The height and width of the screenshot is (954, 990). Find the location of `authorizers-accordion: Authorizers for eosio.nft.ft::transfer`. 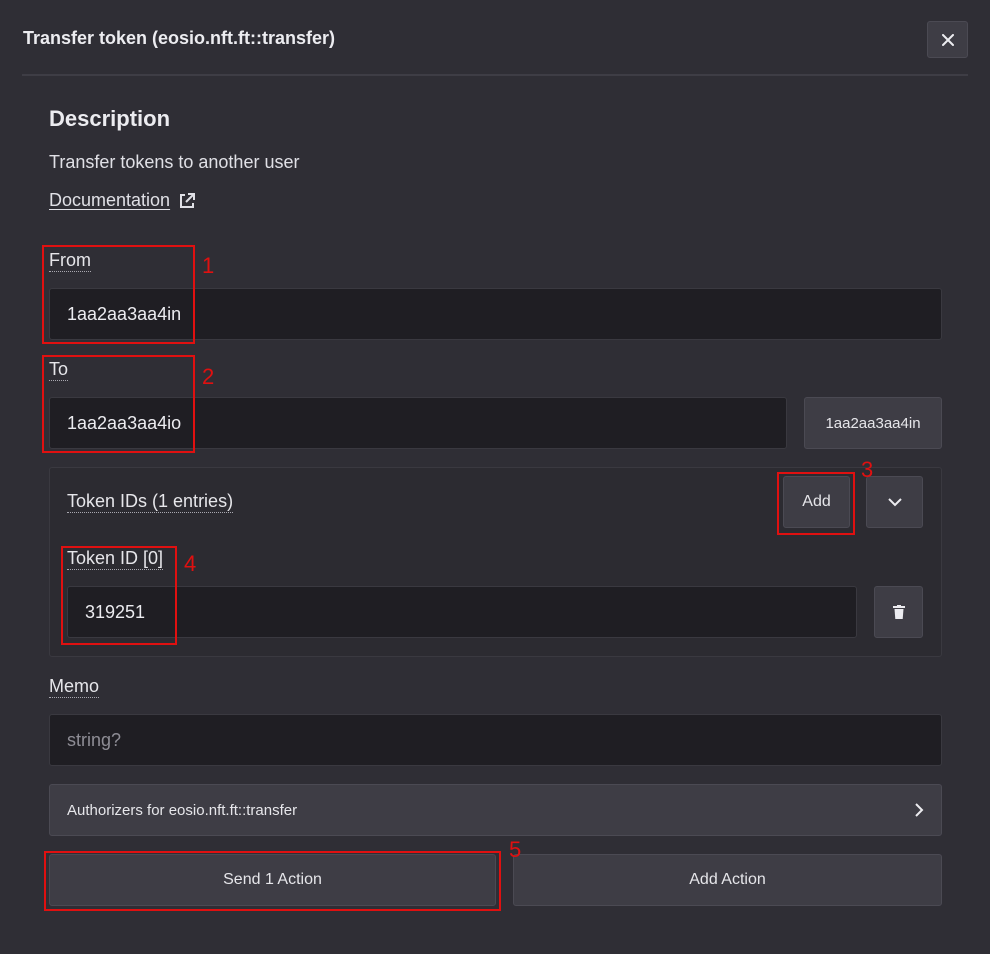

authorizers-accordion: Authorizers for eosio.nft.ft::transfer is located at coordinates (495, 810).